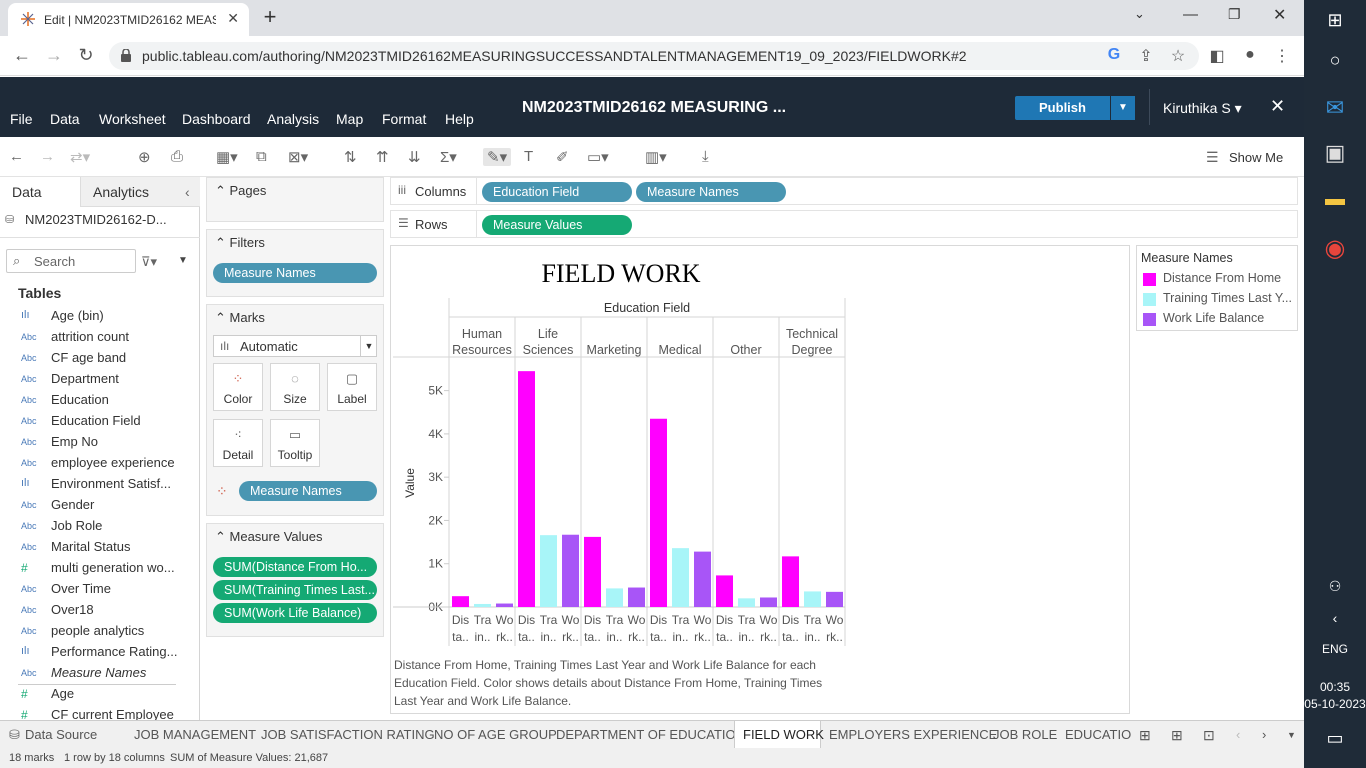  Describe the element at coordinates (195, 734) in the screenshot. I see `sheet-tab: JOB MANAGEMENT` at that location.